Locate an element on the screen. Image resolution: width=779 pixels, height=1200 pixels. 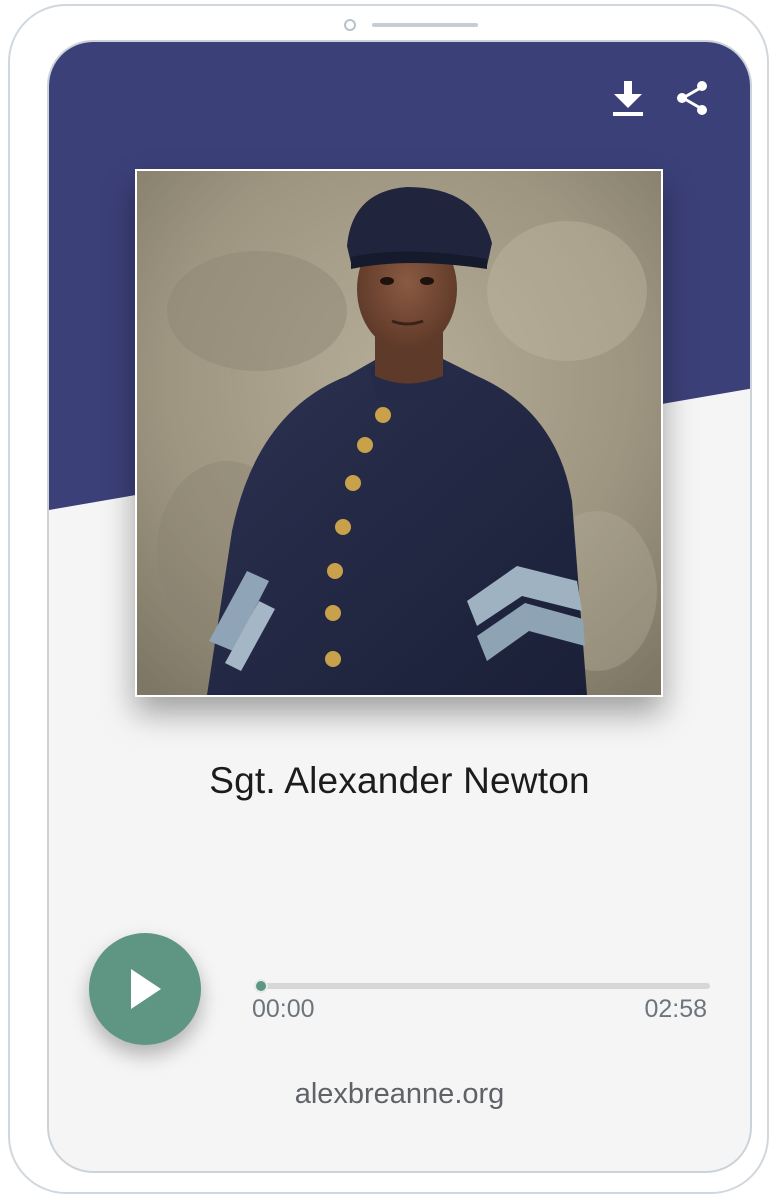
footer-link: alexbreanne.org is located at coordinates (399, 1094).